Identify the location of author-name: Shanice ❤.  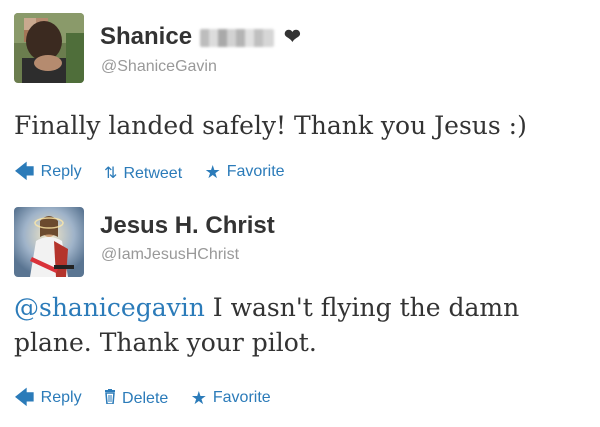
(200, 37).